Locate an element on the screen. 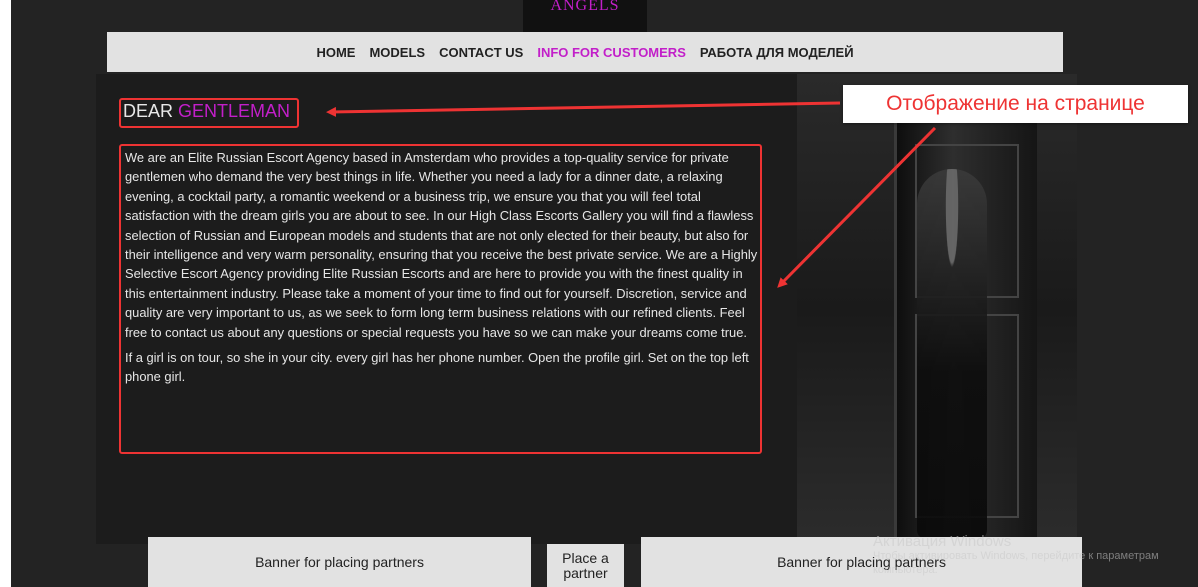 This screenshot has width=1198, height=587. nav-models: MODELS is located at coordinates (397, 52).